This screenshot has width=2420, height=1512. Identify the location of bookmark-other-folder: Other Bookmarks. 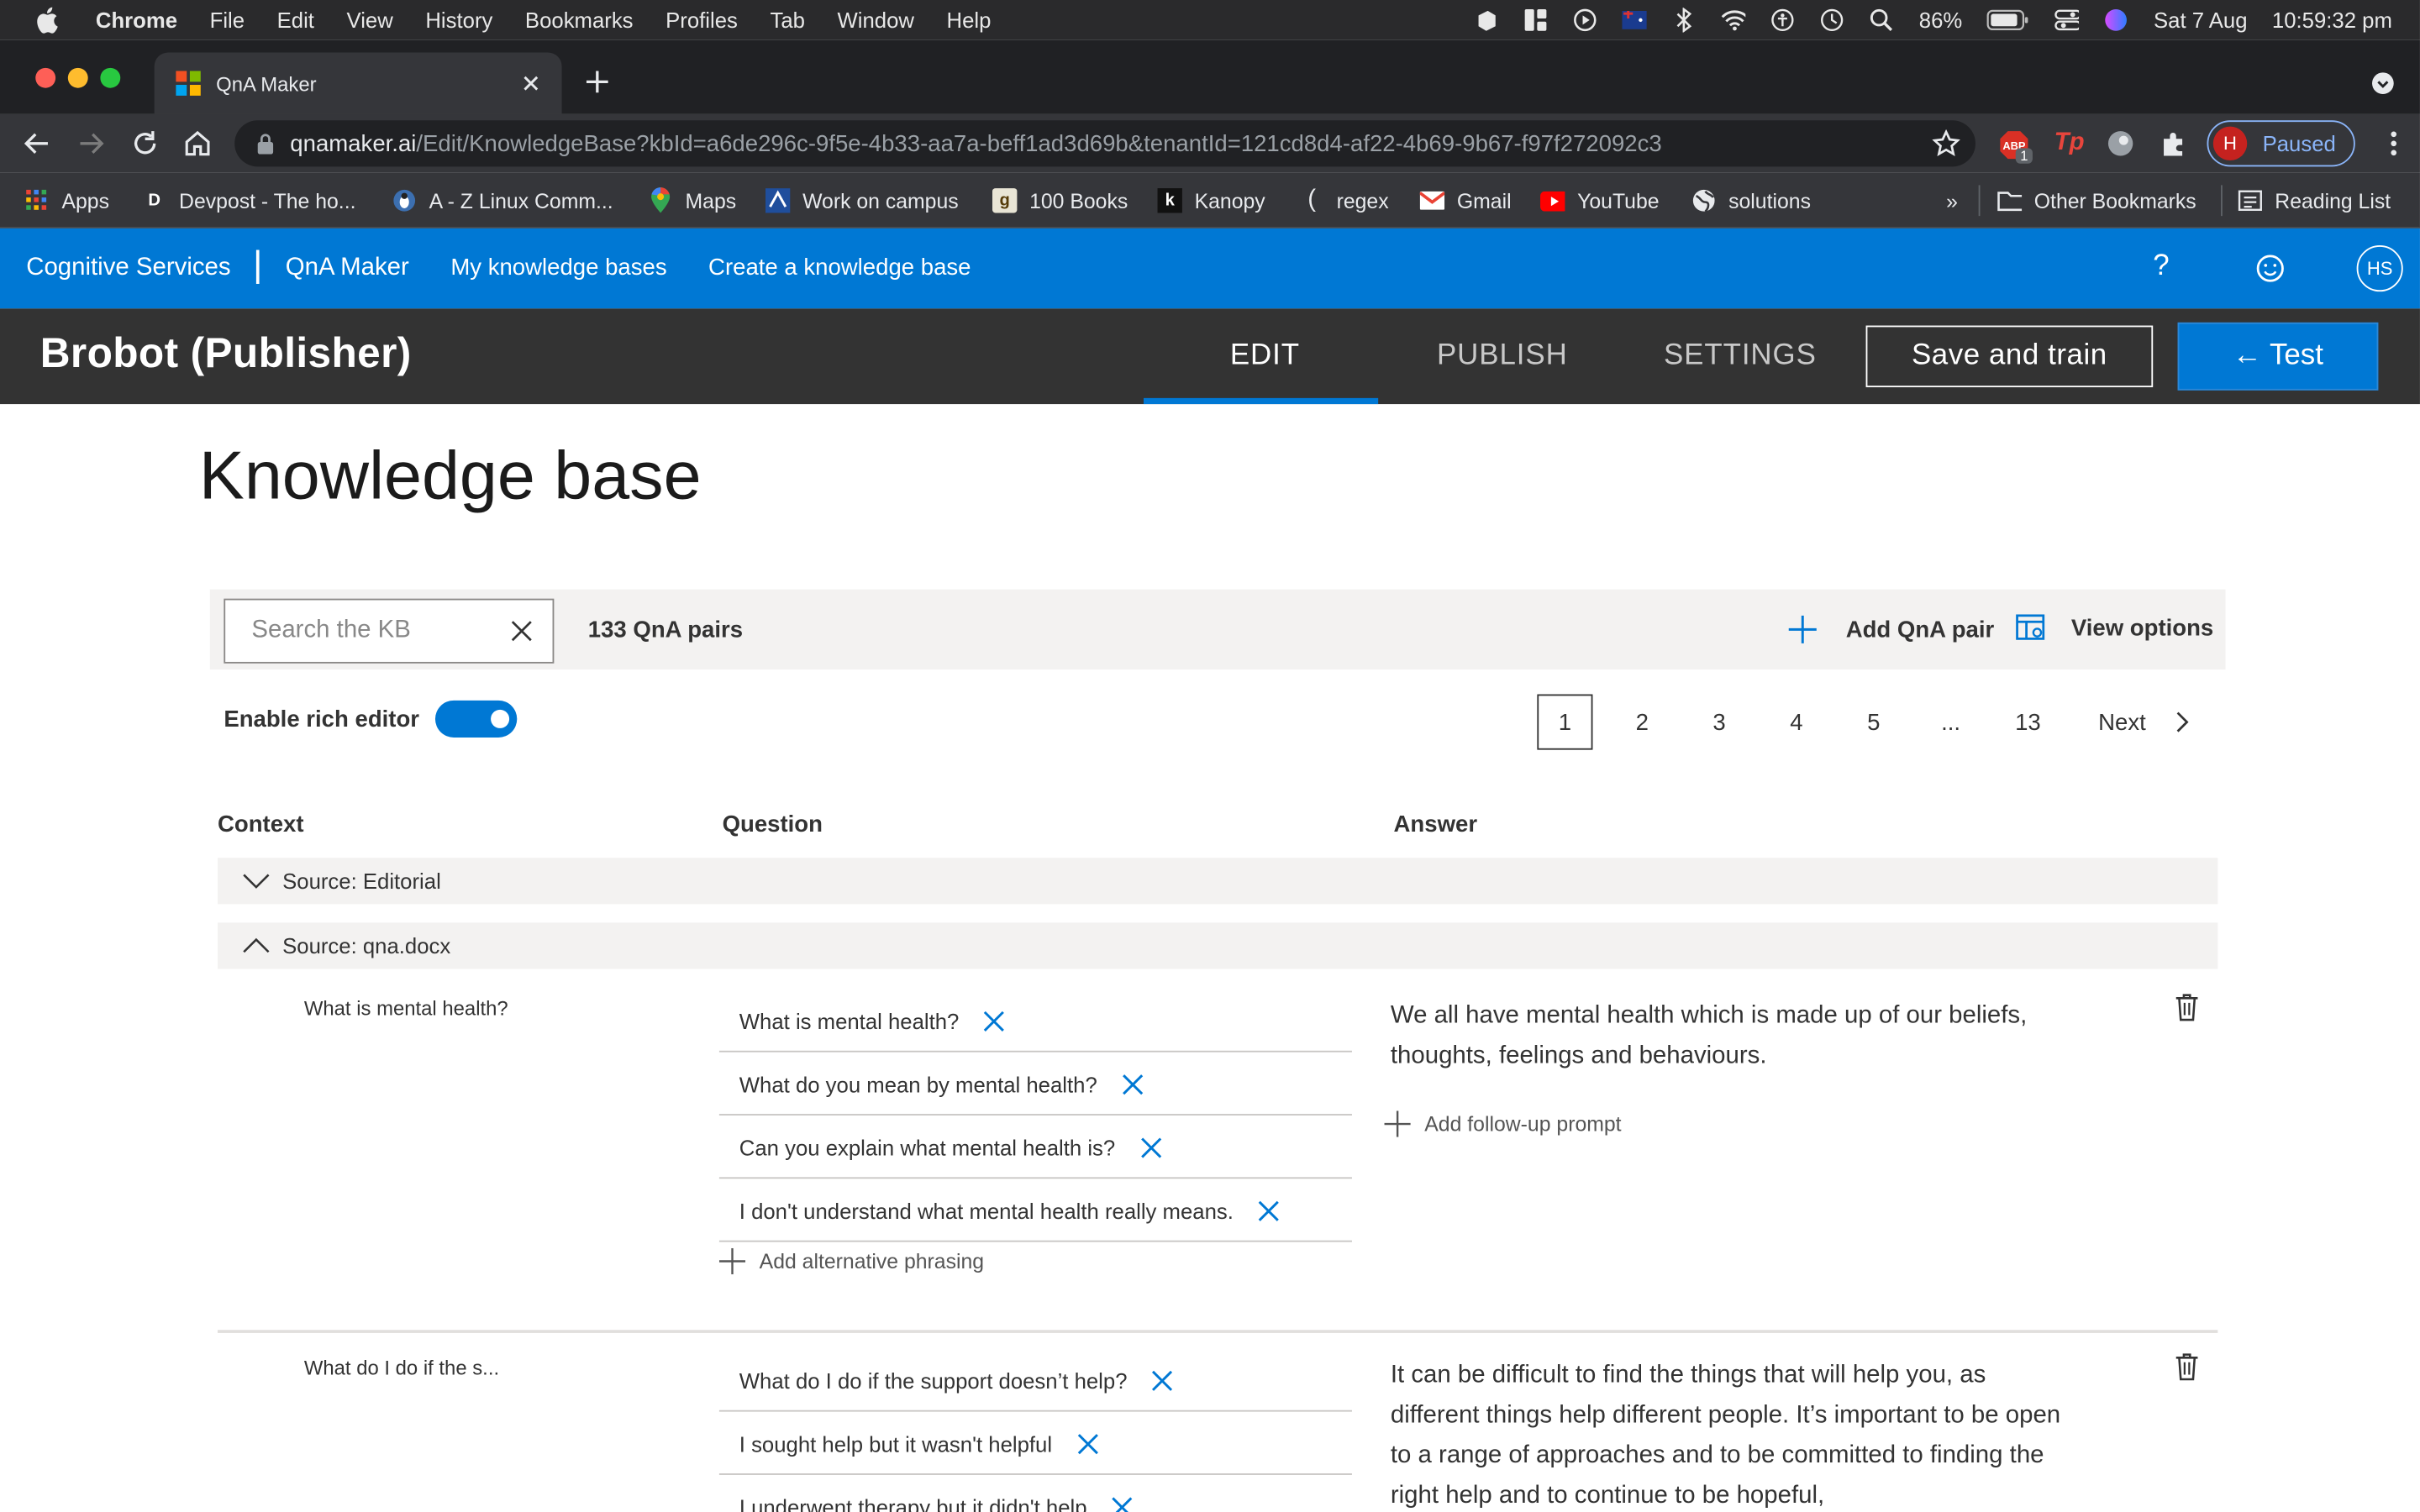
(2096, 200).